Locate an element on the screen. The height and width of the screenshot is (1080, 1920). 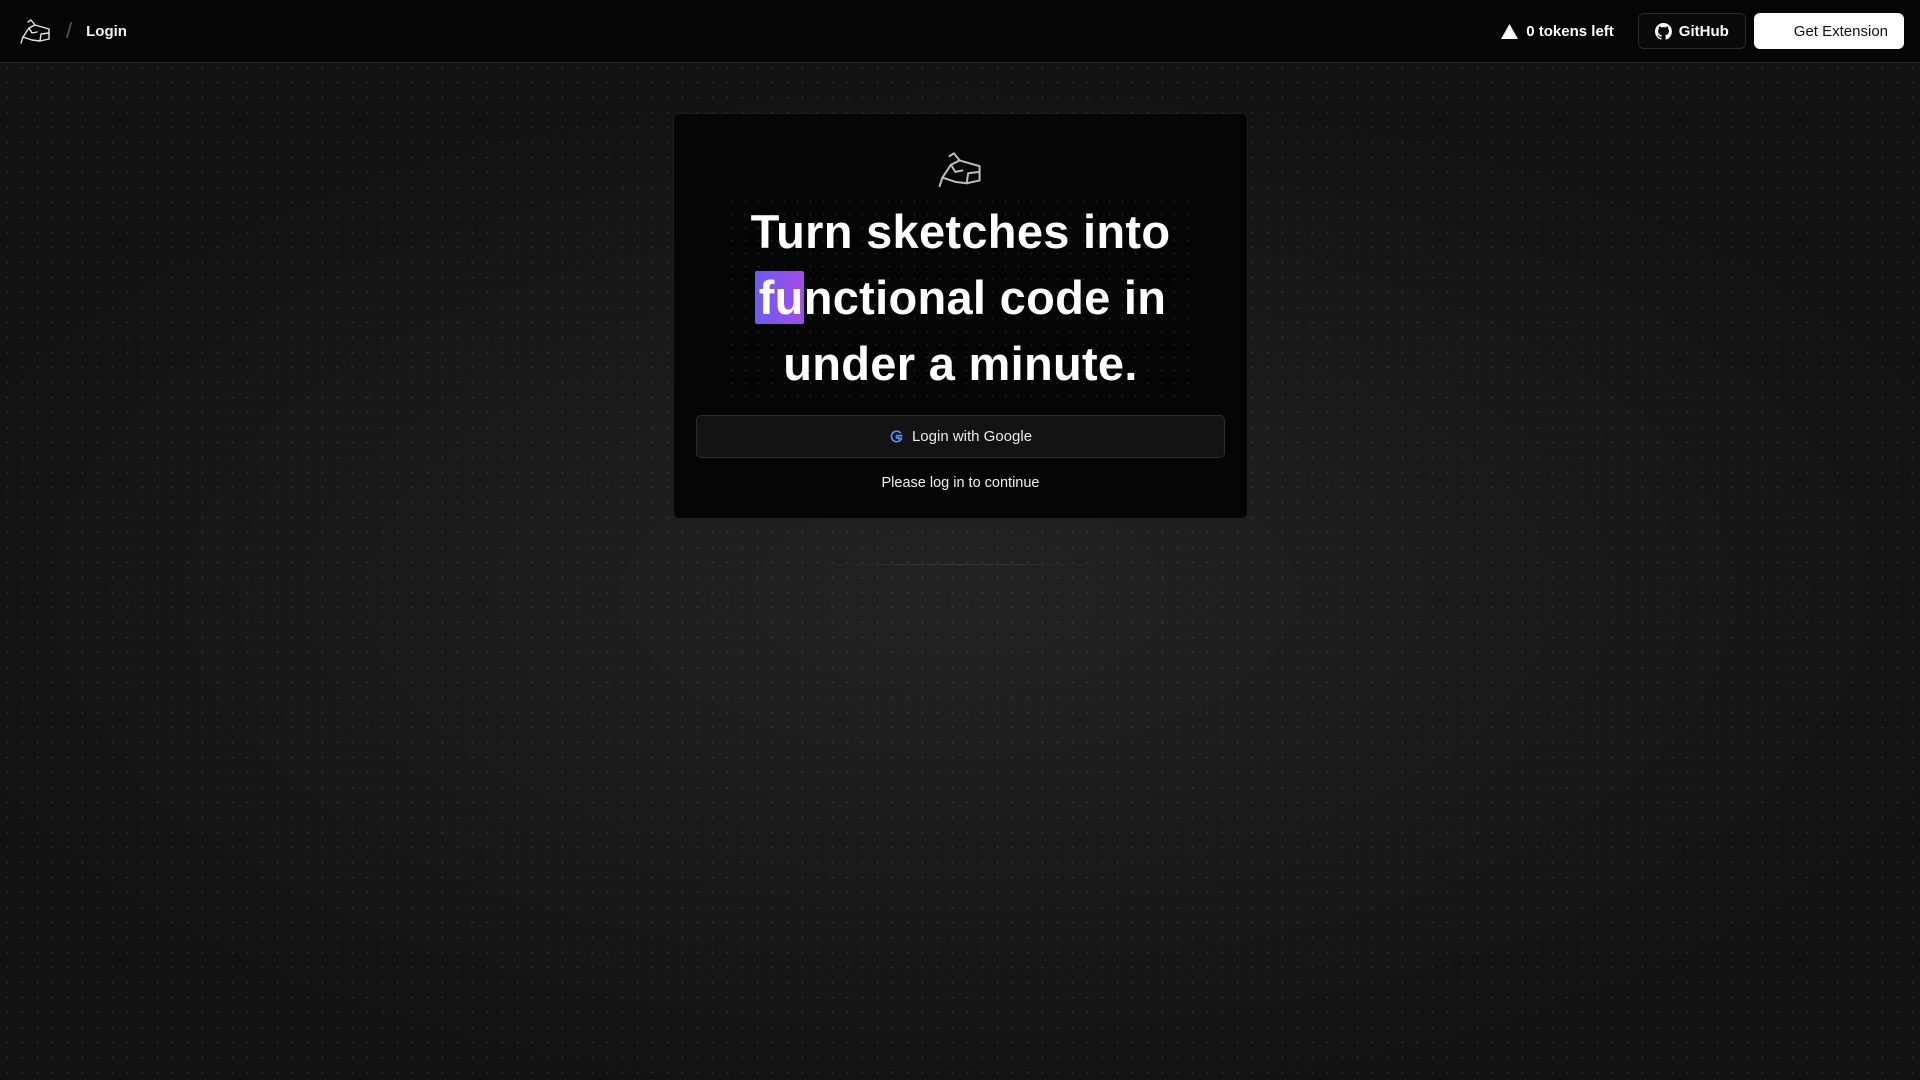
token-counter: 0 tokens left is located at coordinates (1557, 31).